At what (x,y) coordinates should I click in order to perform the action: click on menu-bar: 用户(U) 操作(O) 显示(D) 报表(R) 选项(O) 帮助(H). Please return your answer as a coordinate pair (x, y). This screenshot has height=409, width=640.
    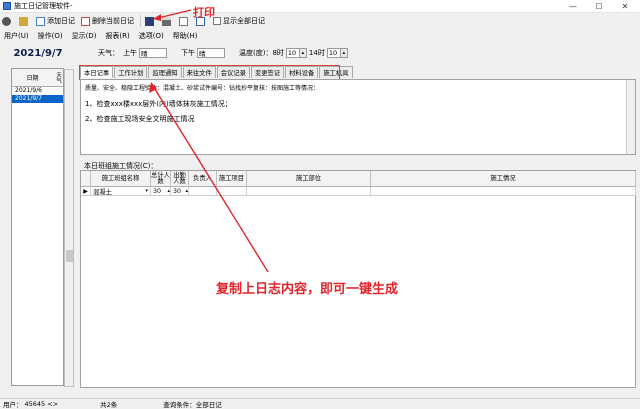
    Looking at the image, I should click on (320, 35).